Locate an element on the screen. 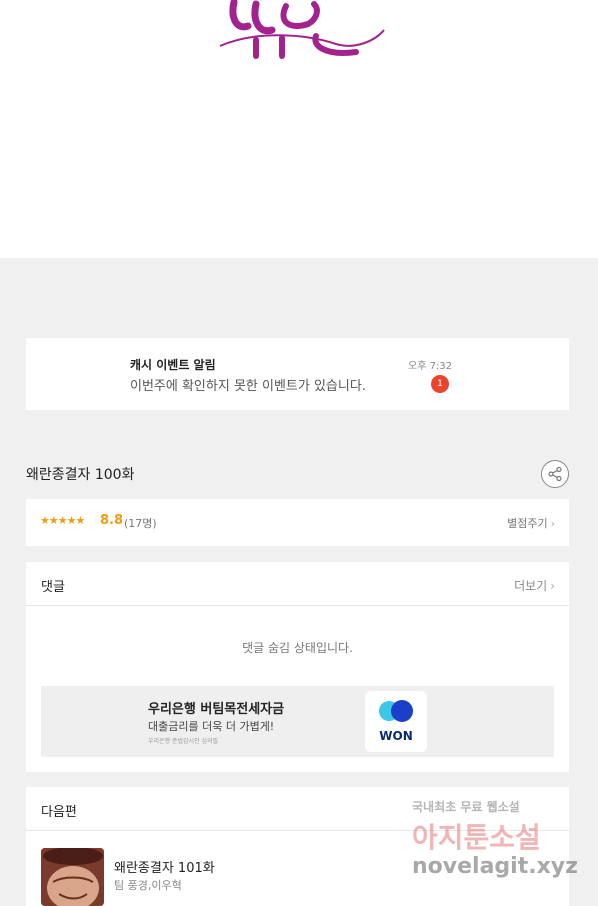 The height and width of the screenshot is (906, 598). next-episode-author: 팀 풍경,이우혁 is located at coordinates (148, 885).